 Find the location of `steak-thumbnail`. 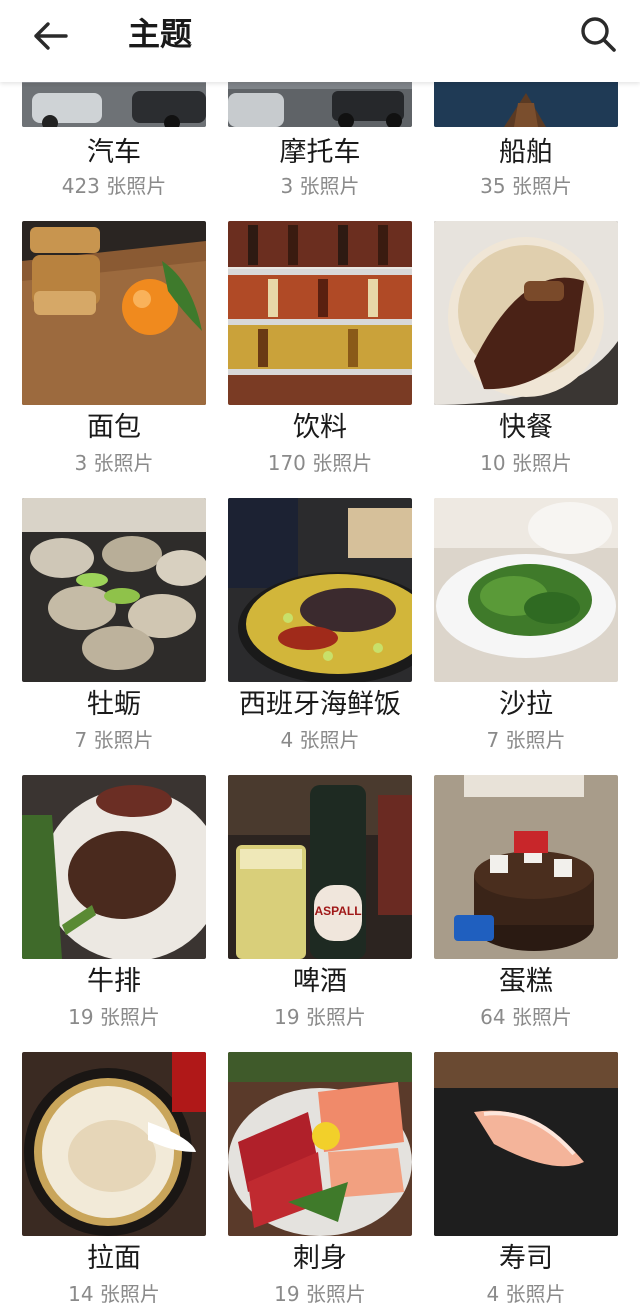

steak-thumbnail is located at coordinates (114, 867).